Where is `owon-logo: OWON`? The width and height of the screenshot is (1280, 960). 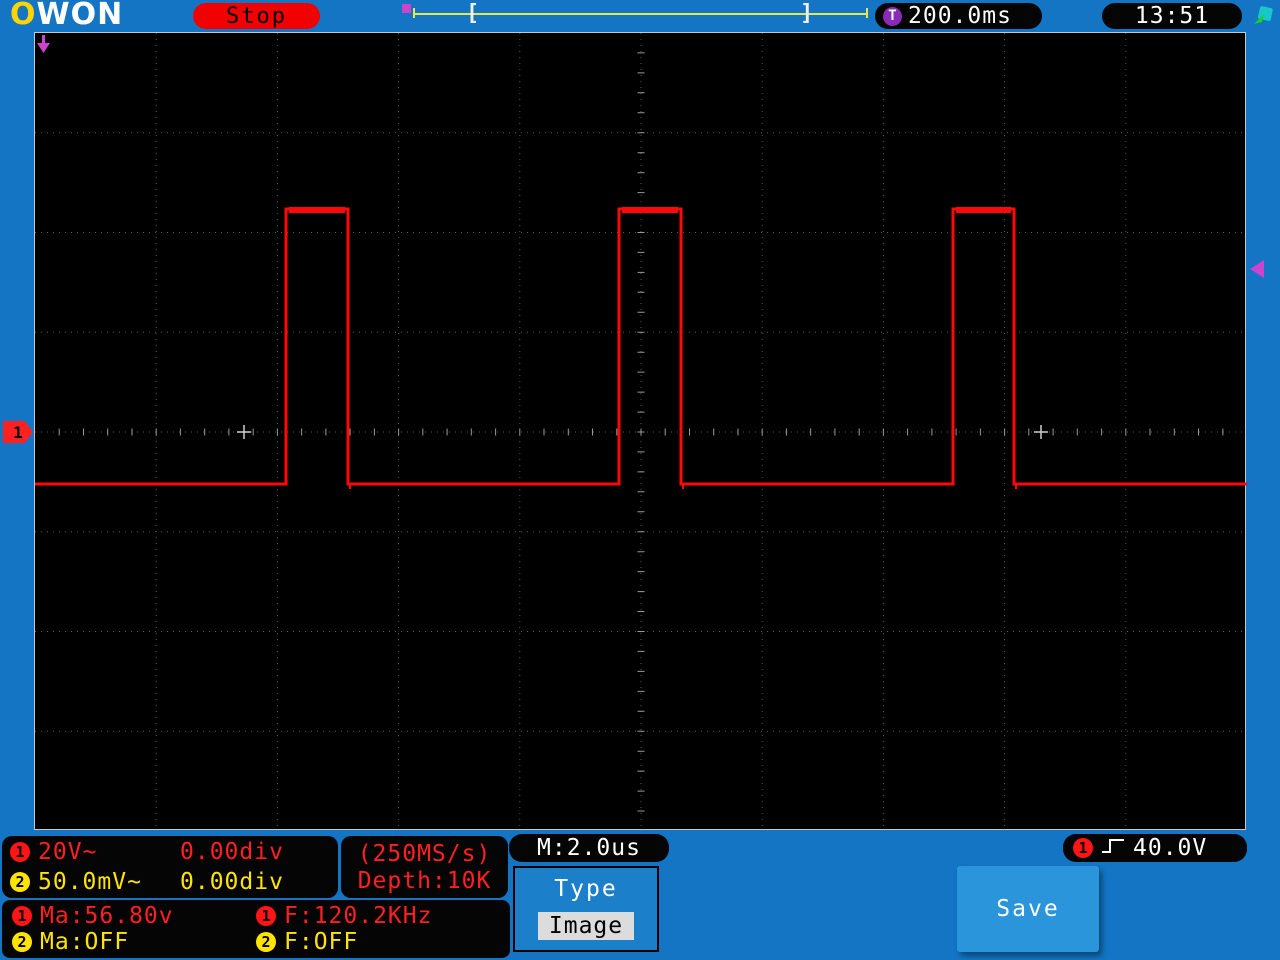 owon-logo: OWON is located at coordinates (66, 16).